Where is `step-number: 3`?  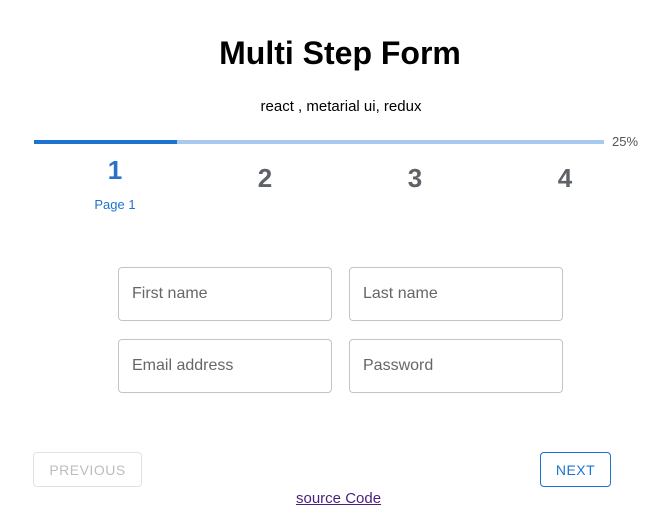 step-number: 3 is located at coordinates (415, 178).